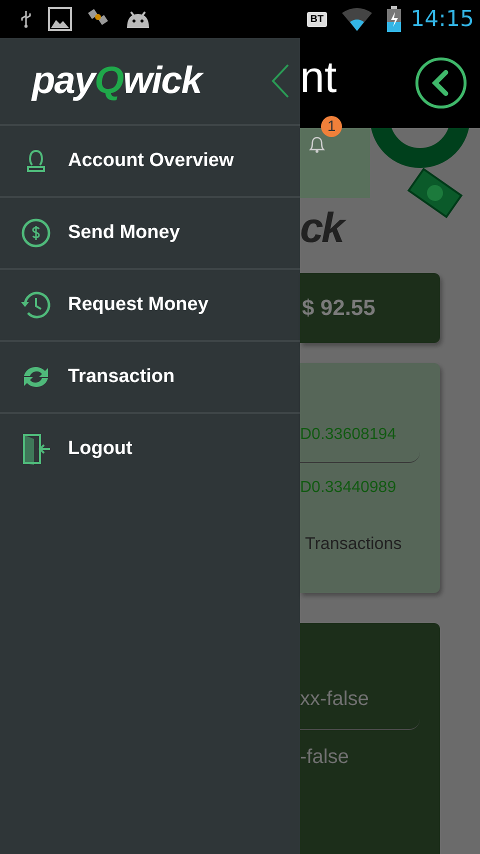  I want to click on history-icon, so click(36, 305).